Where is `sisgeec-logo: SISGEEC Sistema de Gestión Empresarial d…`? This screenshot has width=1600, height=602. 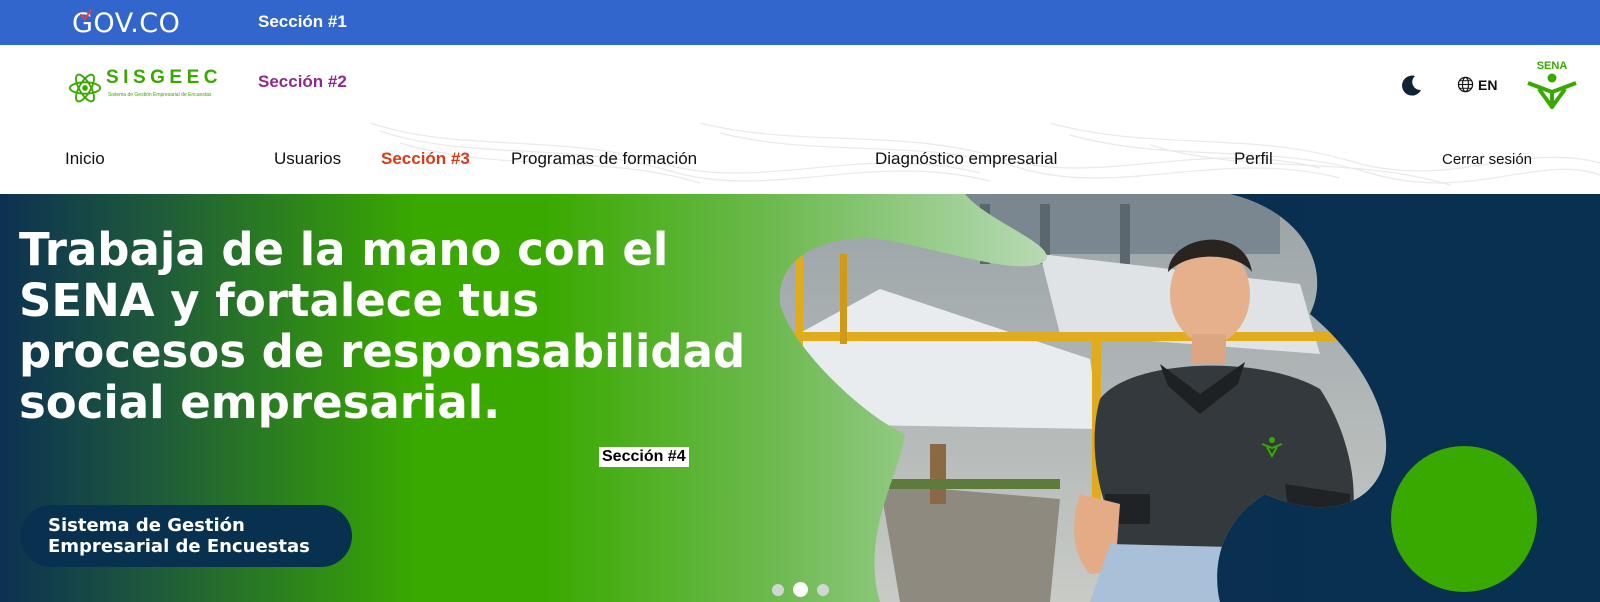 sisgeec-logo: SISGEEC Sistema de Gestión Empresarial d… is located at coordinates (143, 87).